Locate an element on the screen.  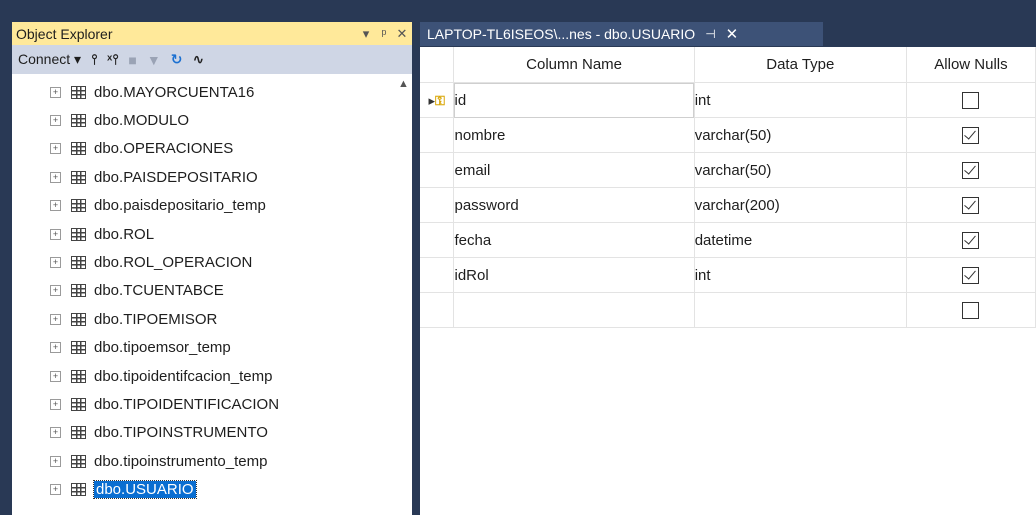
object-explorer-title: Object Explorer is located at coordinates (64, 33).